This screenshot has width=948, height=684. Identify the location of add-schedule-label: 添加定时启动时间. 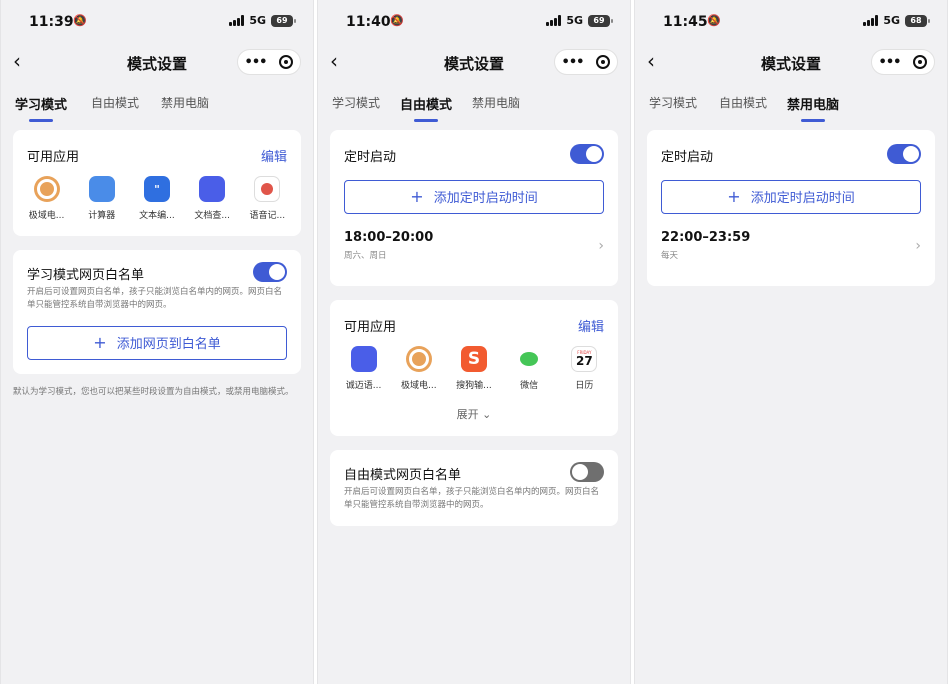
(802, 198).